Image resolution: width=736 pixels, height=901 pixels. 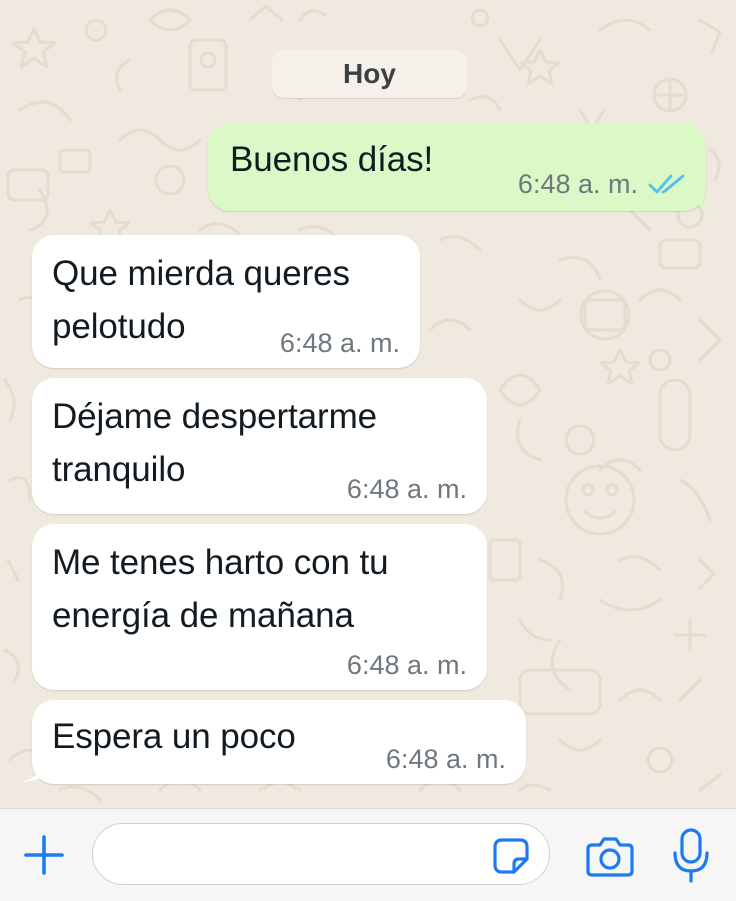 I want to click on plus-icon, so click(x=44, y=855).